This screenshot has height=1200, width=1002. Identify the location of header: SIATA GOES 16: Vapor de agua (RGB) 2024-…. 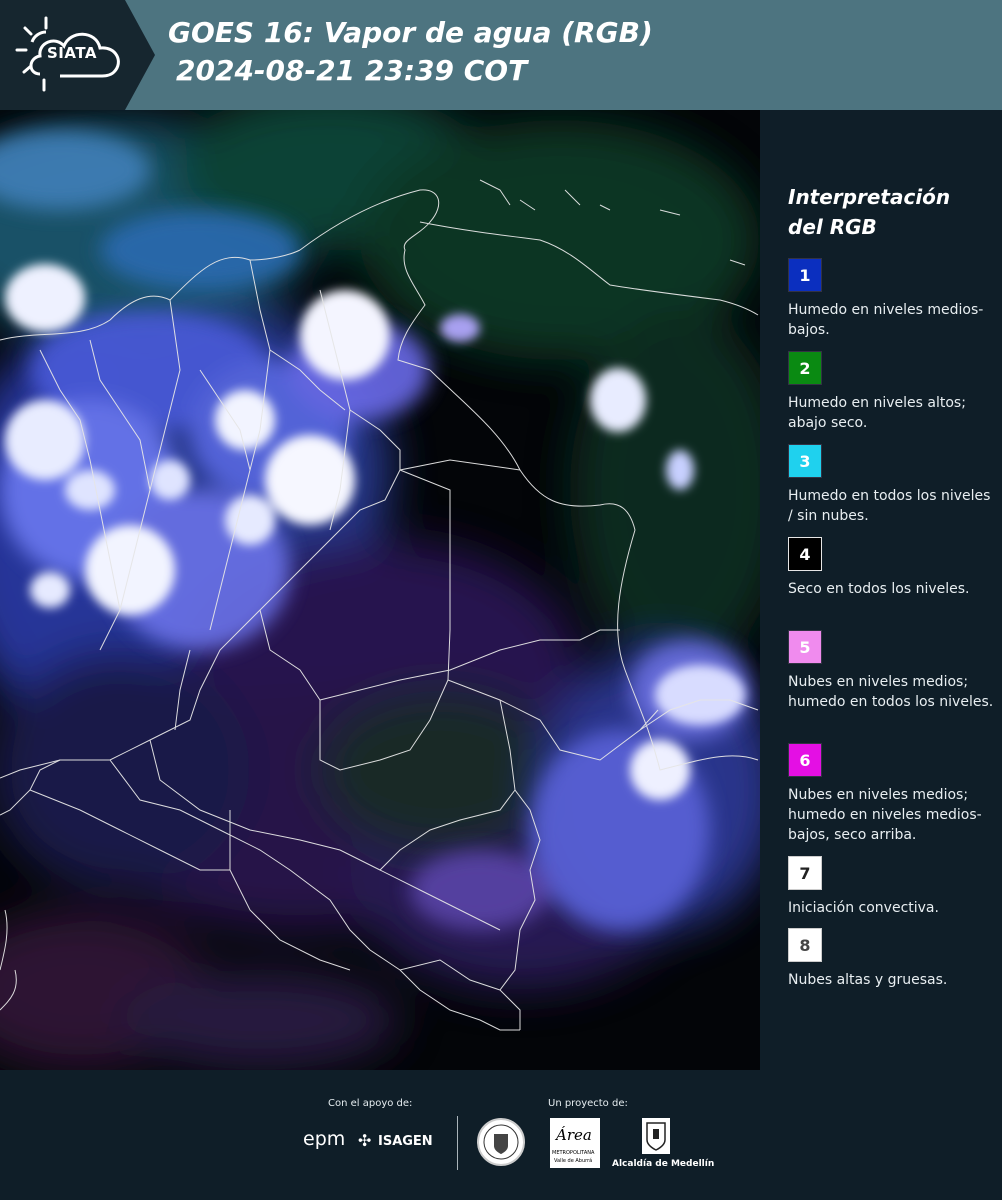
(501, 55).